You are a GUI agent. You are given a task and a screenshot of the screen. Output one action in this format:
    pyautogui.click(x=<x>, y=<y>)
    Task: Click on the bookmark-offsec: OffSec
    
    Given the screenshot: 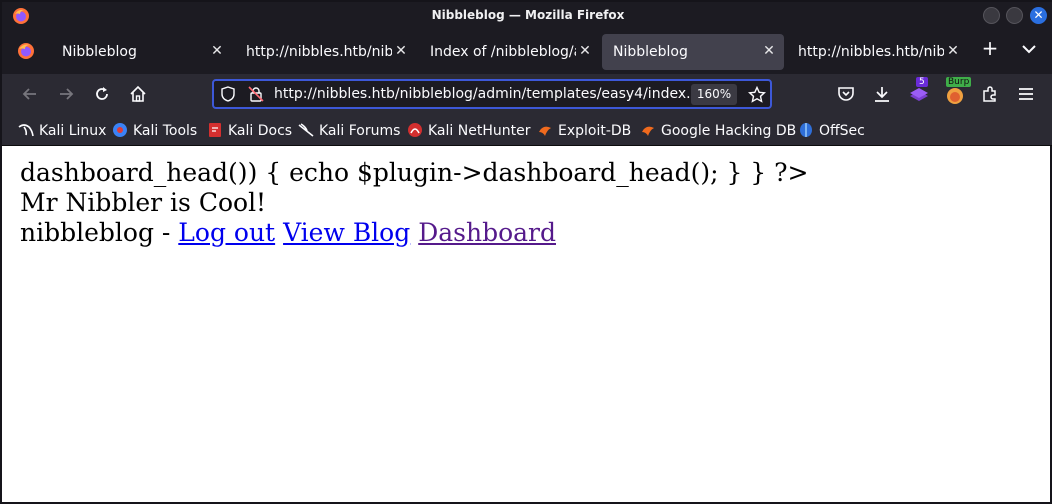 What is the action you would take?
    pyautogui.click(x=831, y=131)
    